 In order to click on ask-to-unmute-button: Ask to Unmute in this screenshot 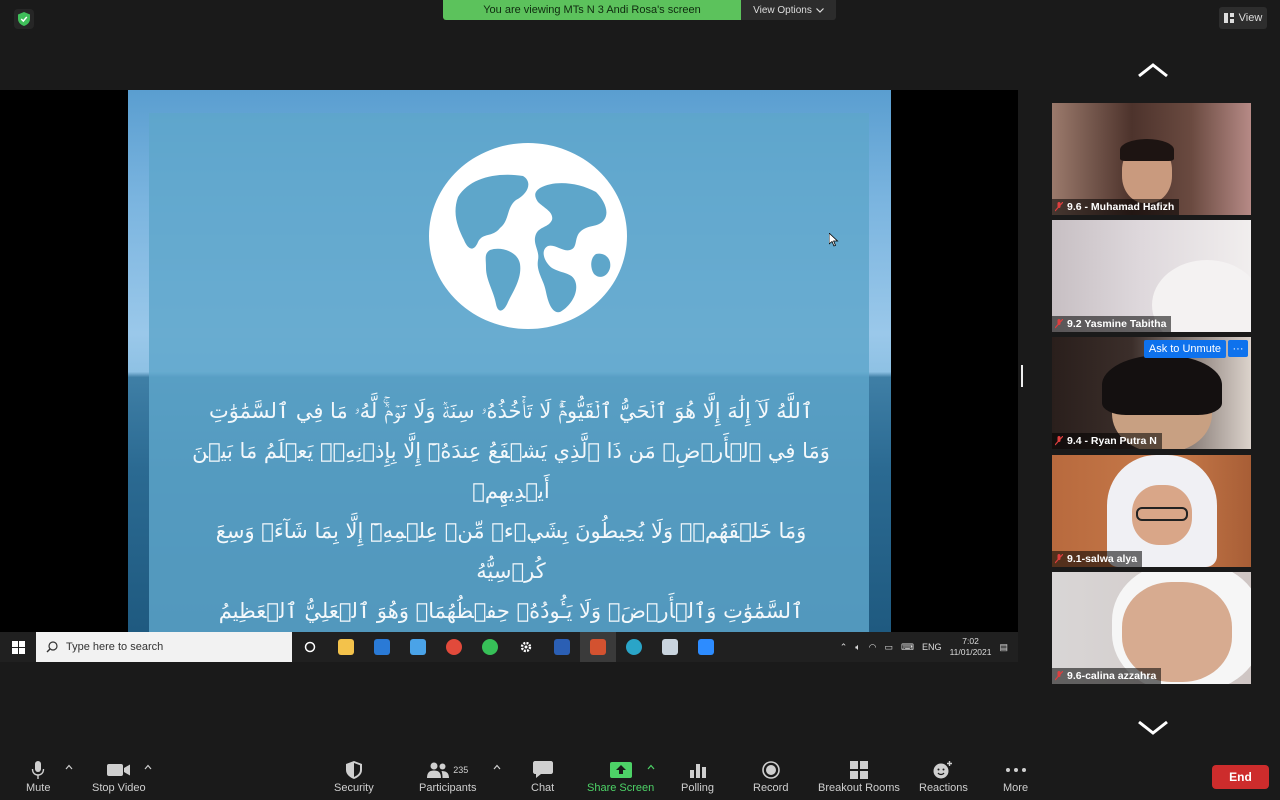, I will do `click(1184, 349)`.